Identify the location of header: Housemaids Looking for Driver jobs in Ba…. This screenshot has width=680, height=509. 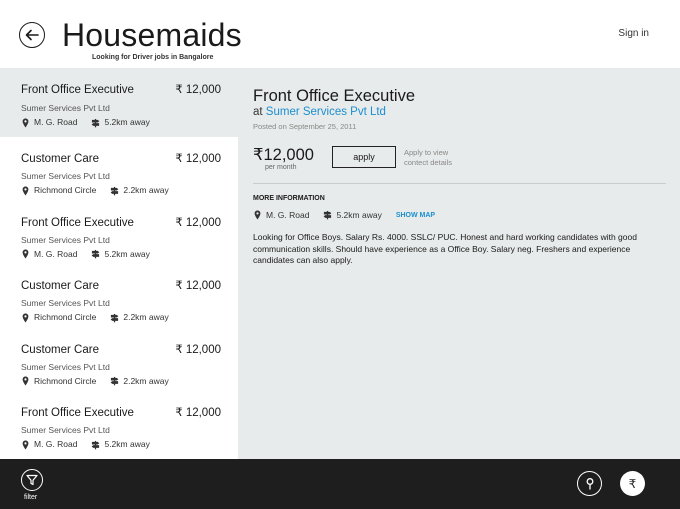
(340, 34).